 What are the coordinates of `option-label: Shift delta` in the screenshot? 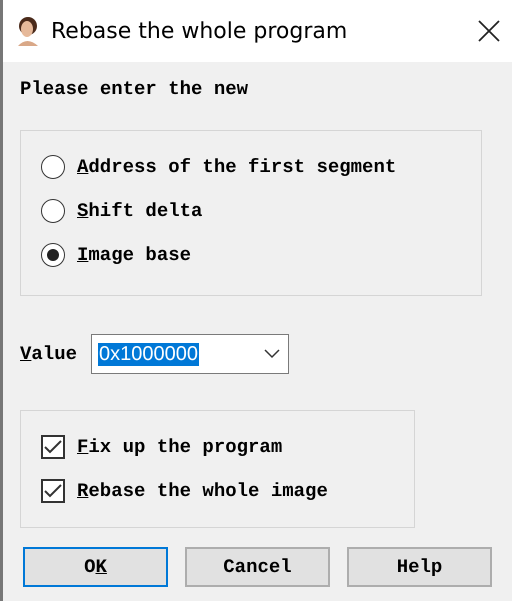 It's located at (139, 211).